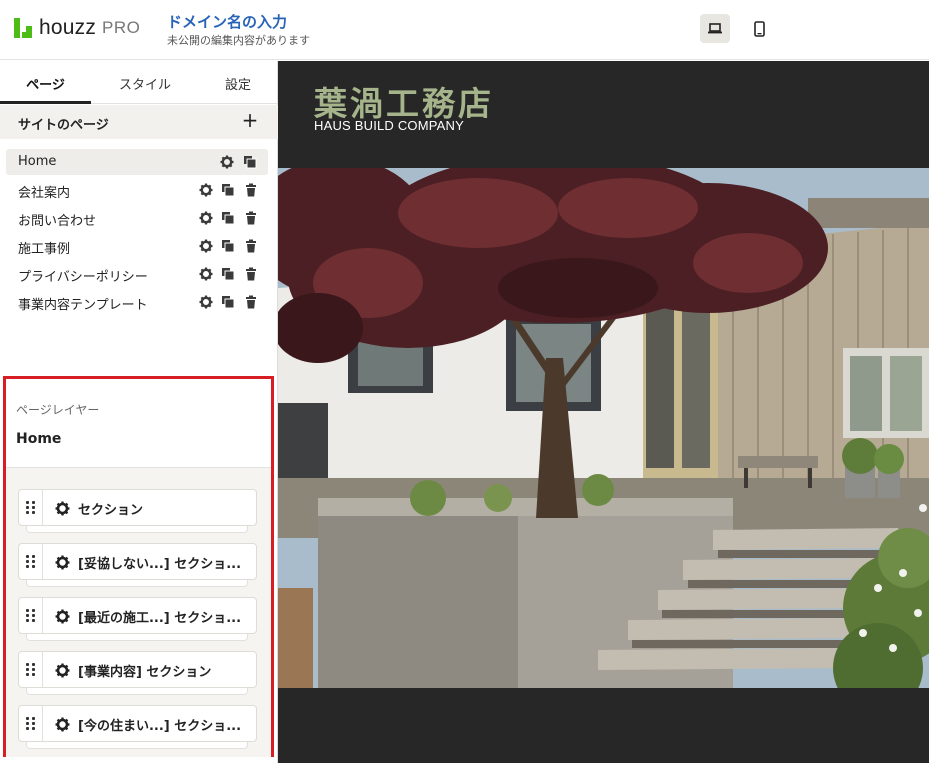  What do you see at coordinates (45, 83) in the screenshot?
I see `tab-pages: ページ` at bounding box center [45, 83].